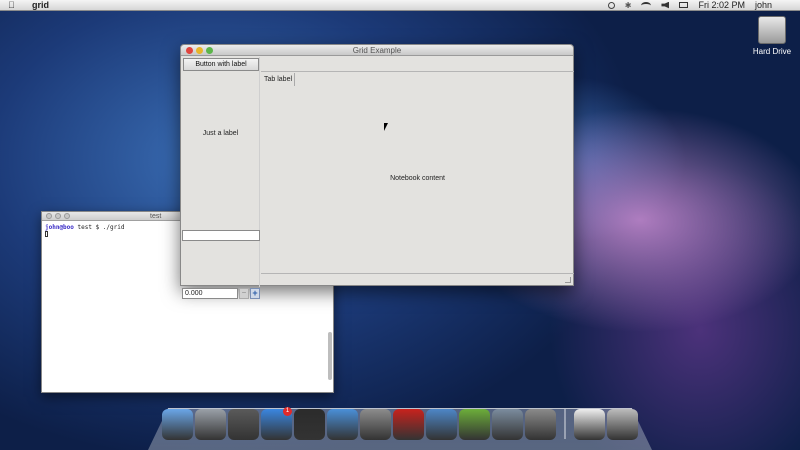 The image size is (800, 450). What do you see at coordinates (665, 5) in the screenshot?
I see `volume-icon` at bounding box center [665, 5].